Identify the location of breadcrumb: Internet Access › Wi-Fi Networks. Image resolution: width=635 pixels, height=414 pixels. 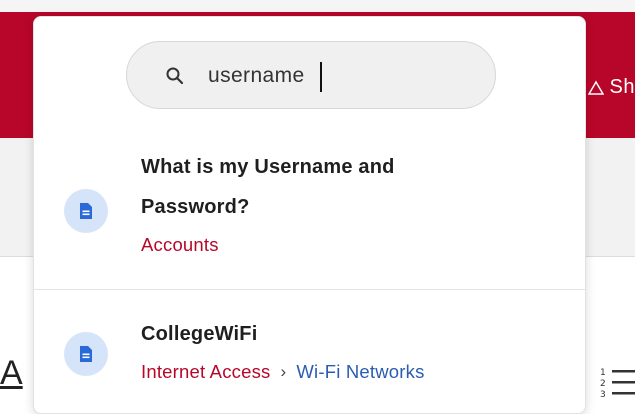
(283, 372).